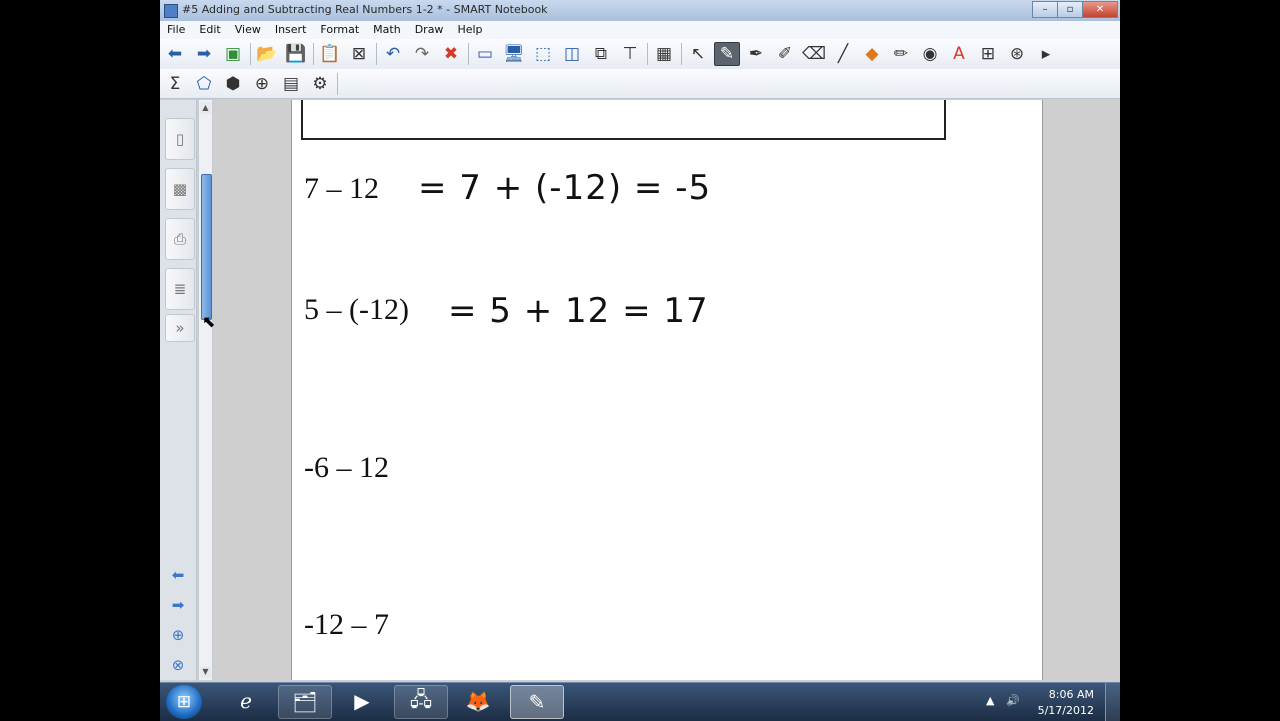 This screenshot has height=721, width=1280. Describe the element at coordinates (1046, 54) in the screenshot. I see `more-tools-icon: ▸` at that location.